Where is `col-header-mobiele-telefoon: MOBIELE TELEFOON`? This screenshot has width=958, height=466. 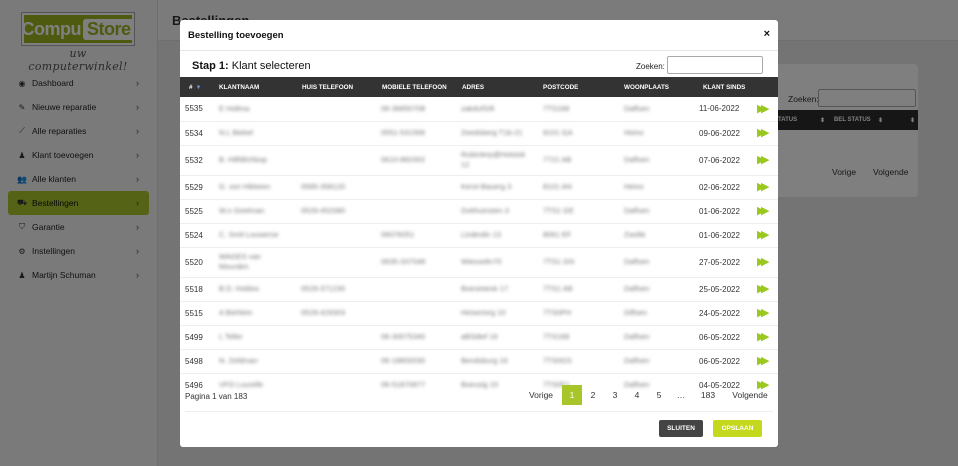
col-header-mobiele-telefoon: MOBIELE TELEFOON is located at coordinates (415, 87).